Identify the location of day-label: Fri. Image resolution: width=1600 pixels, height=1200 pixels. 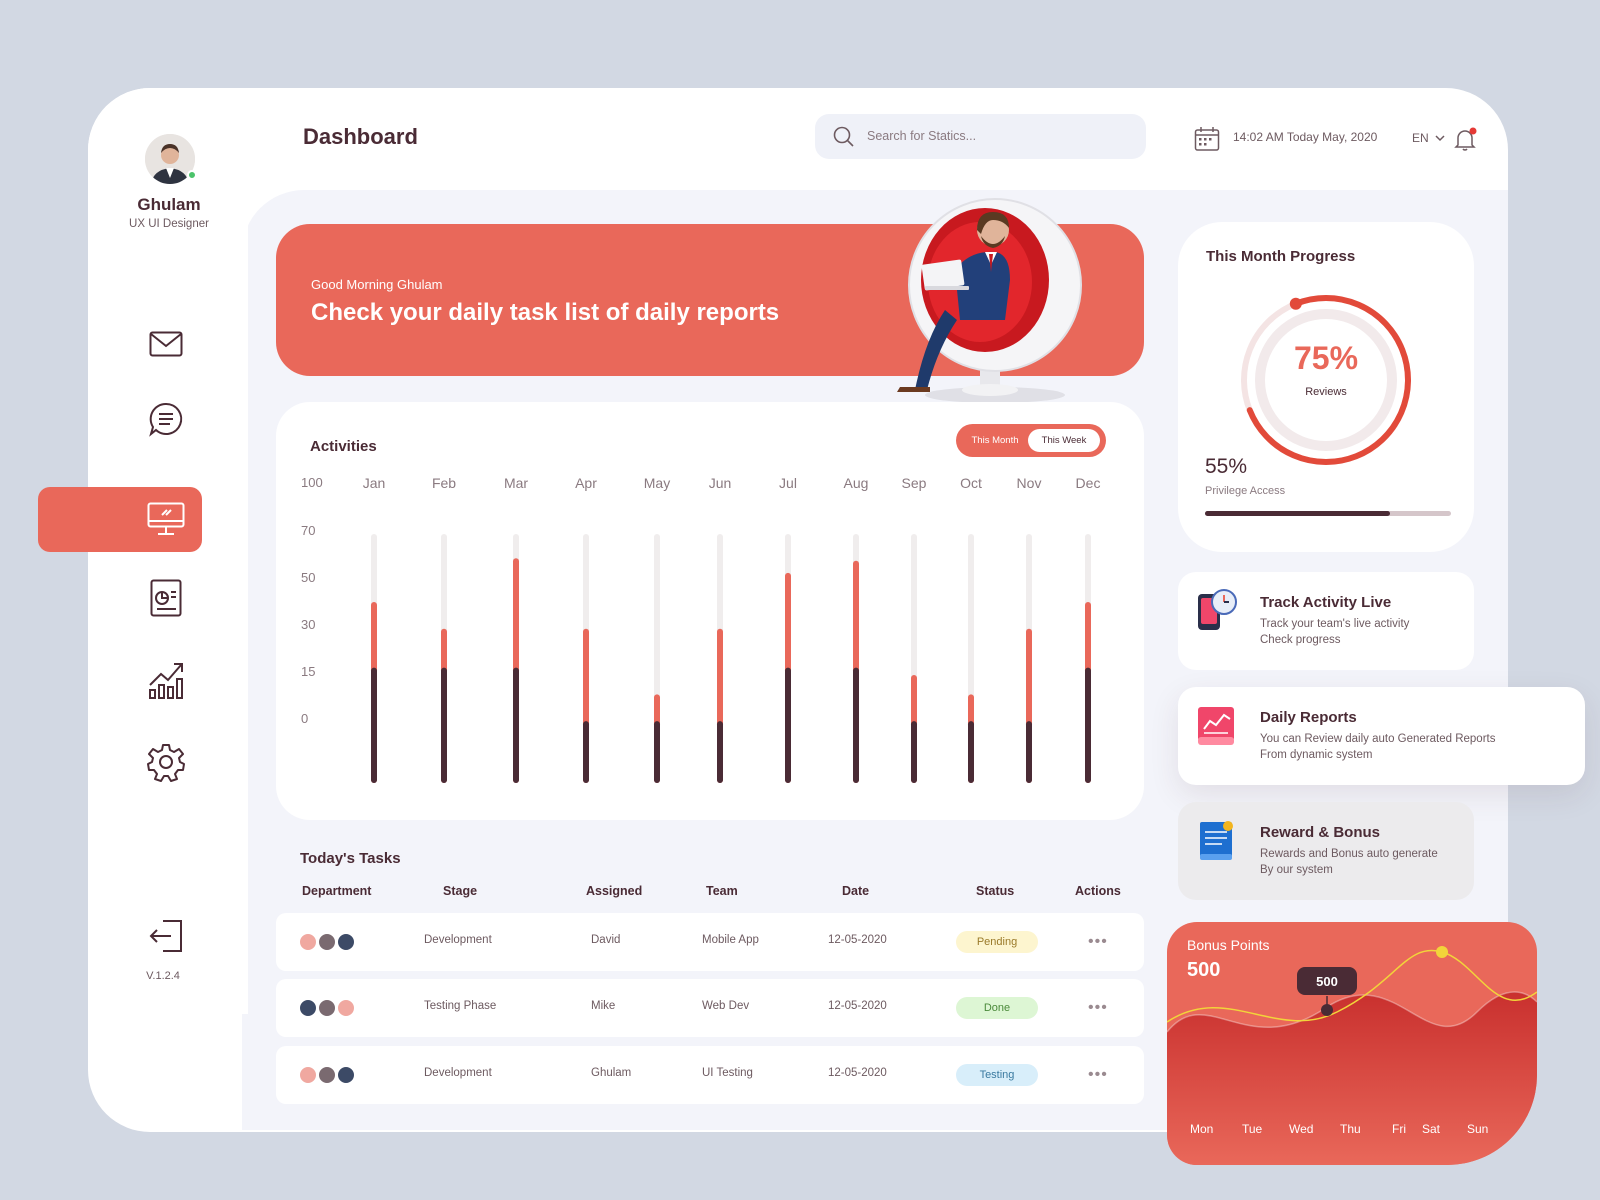
(1399, 1129).